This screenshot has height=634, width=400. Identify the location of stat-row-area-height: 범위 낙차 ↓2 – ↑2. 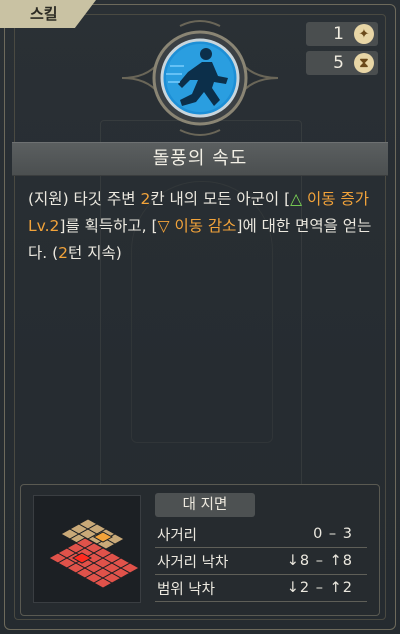
(261, 588).